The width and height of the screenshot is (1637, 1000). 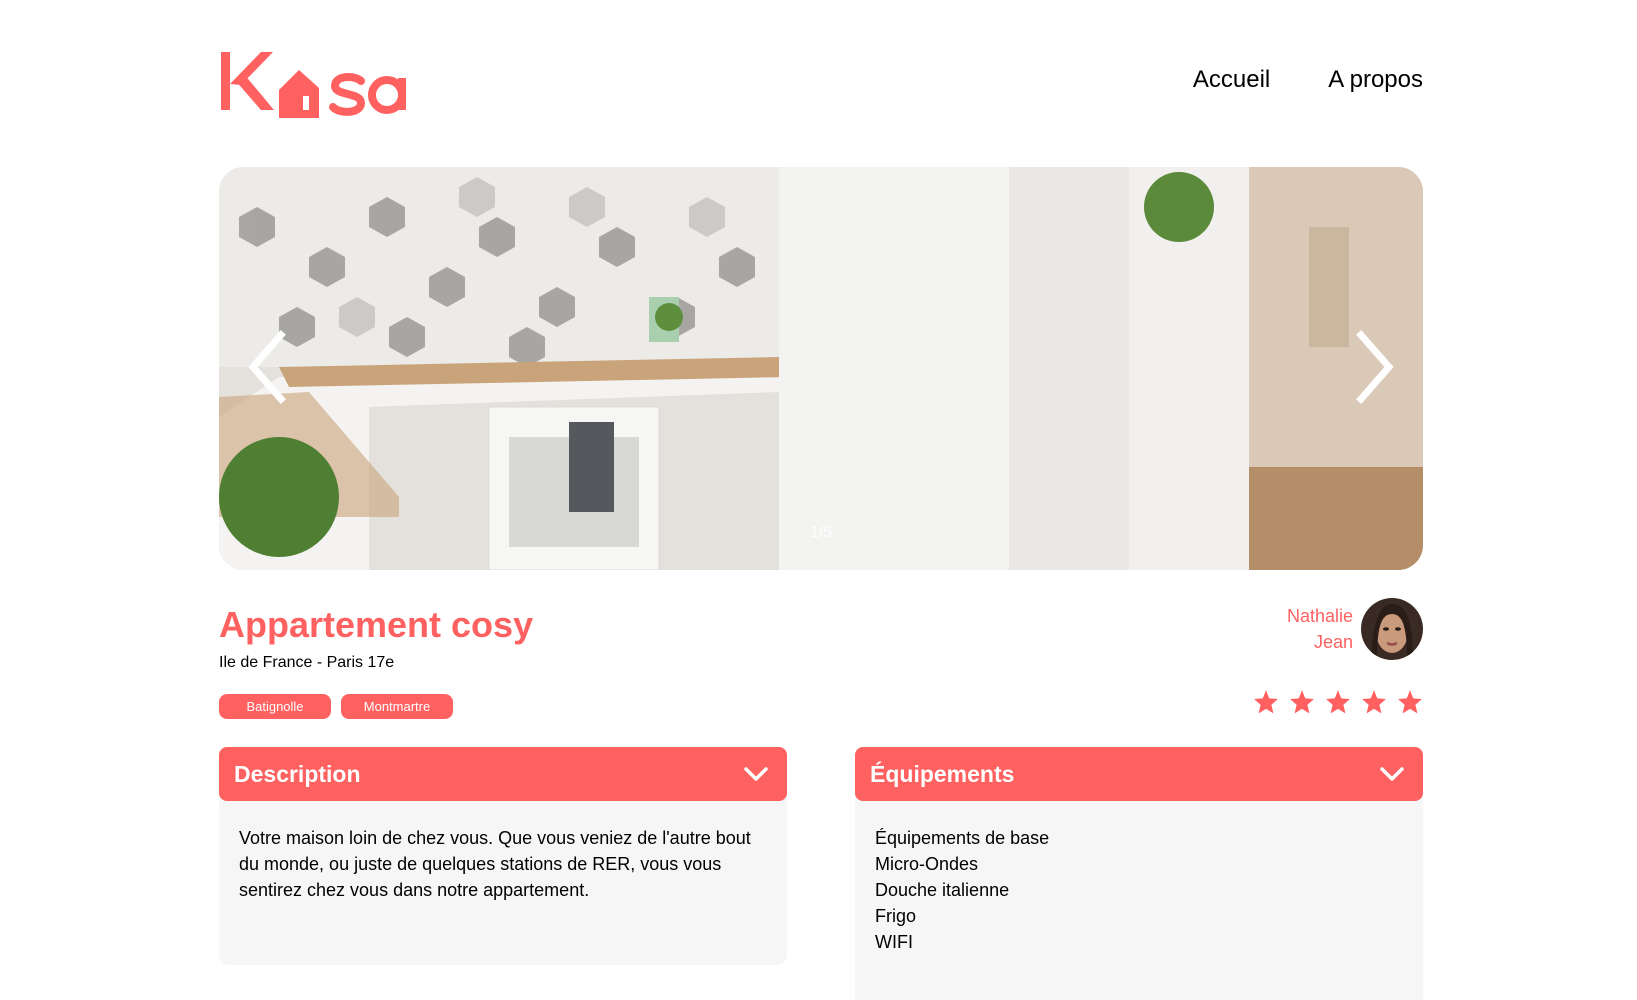 I want to click on equipments-toggle: Équipements, so click(x=1139, y=774).